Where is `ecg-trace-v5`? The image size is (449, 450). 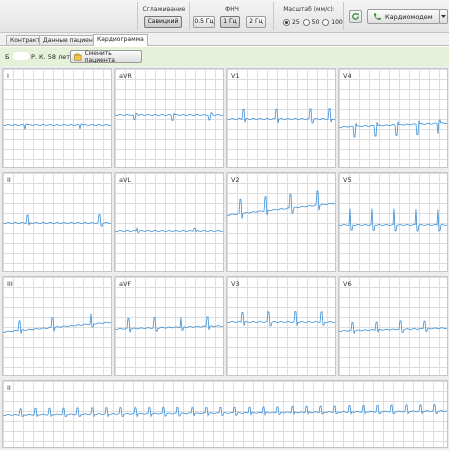 ecg-trace-v5 is located at coordinates (393, 220).